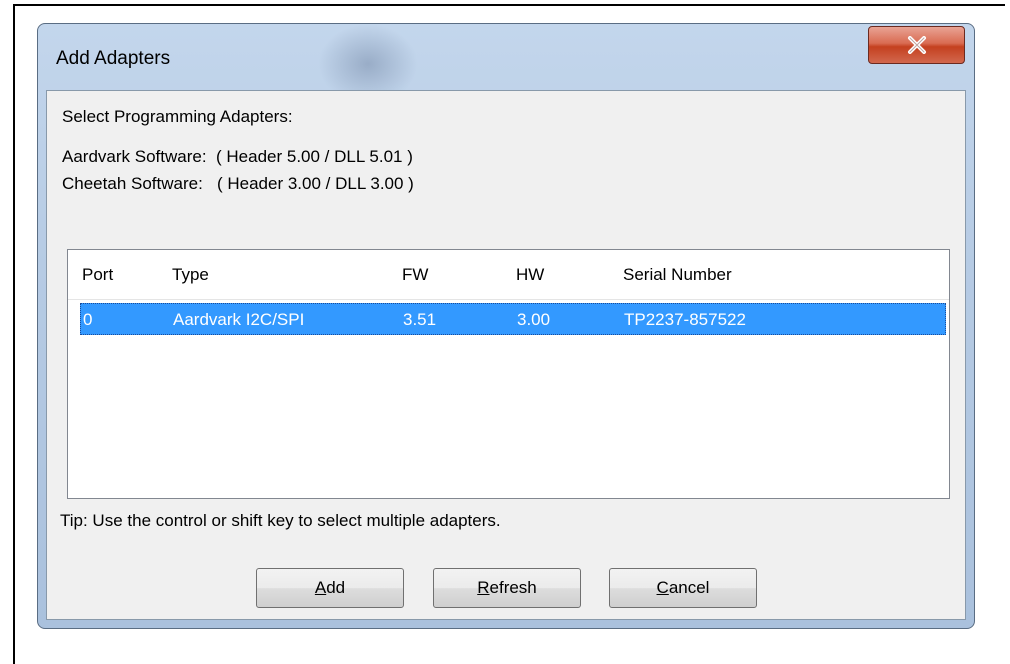 This screenshot has width=1010, height=664. I want to click on cancel-button: Cancel, so click(683, 588).